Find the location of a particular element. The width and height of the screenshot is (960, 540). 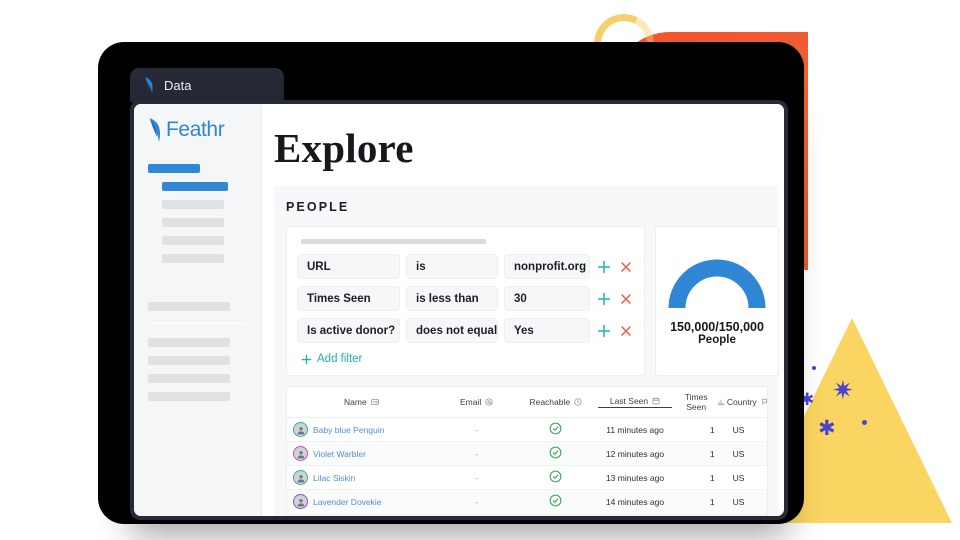

column-header-country: Country is located at coordinates (746, 402).